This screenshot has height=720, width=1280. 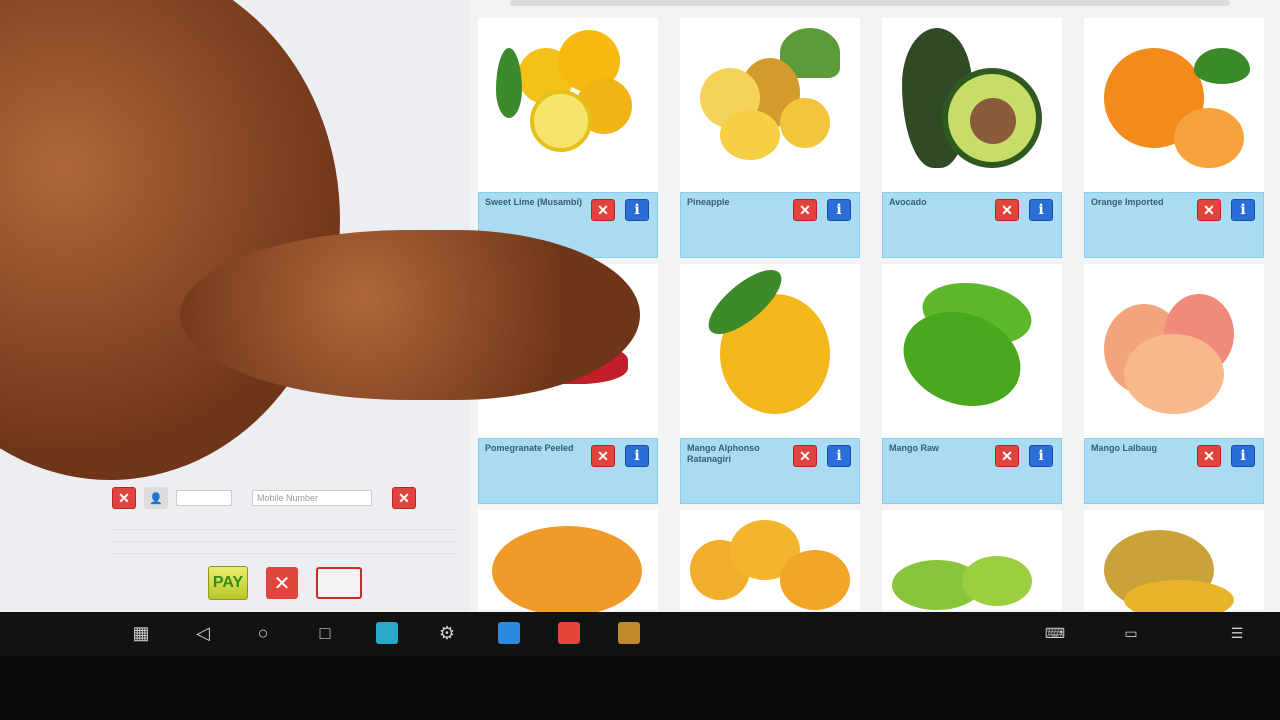 I want to click on customer-field, so click(x=204, y=498).